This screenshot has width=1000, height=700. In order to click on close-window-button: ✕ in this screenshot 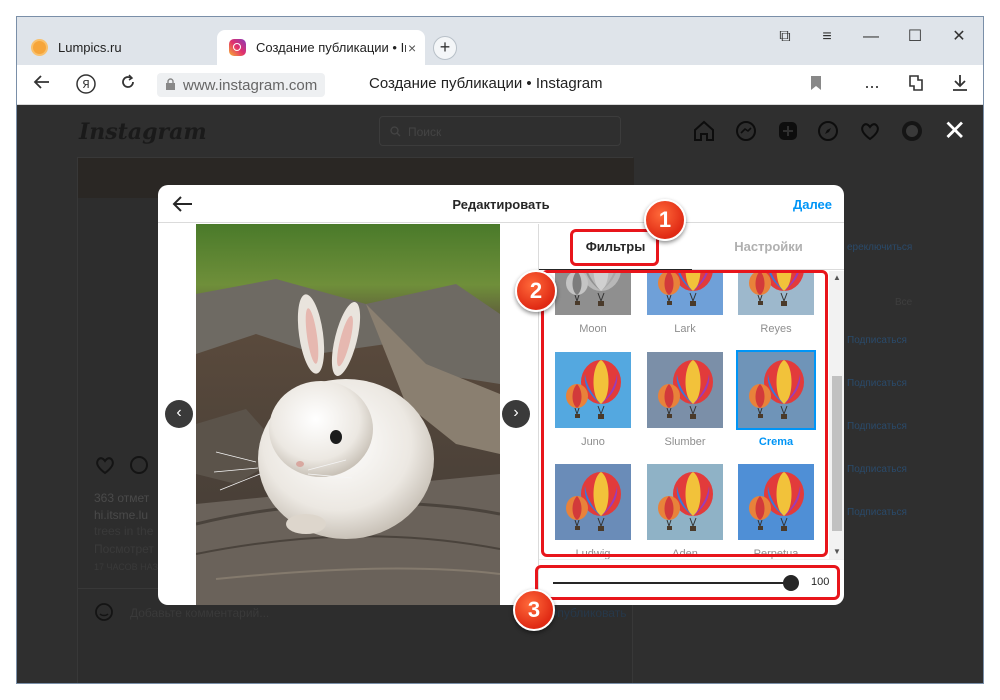, I will do `click(959, 37)`.